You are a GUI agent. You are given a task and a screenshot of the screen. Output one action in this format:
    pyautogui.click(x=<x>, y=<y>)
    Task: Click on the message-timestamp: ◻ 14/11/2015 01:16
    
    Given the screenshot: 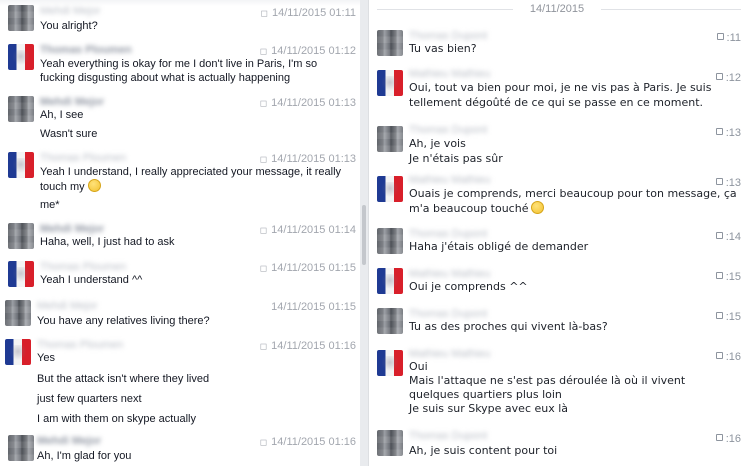 What is the action you would take?
    pyautogui.click(x=307, y=442)
    